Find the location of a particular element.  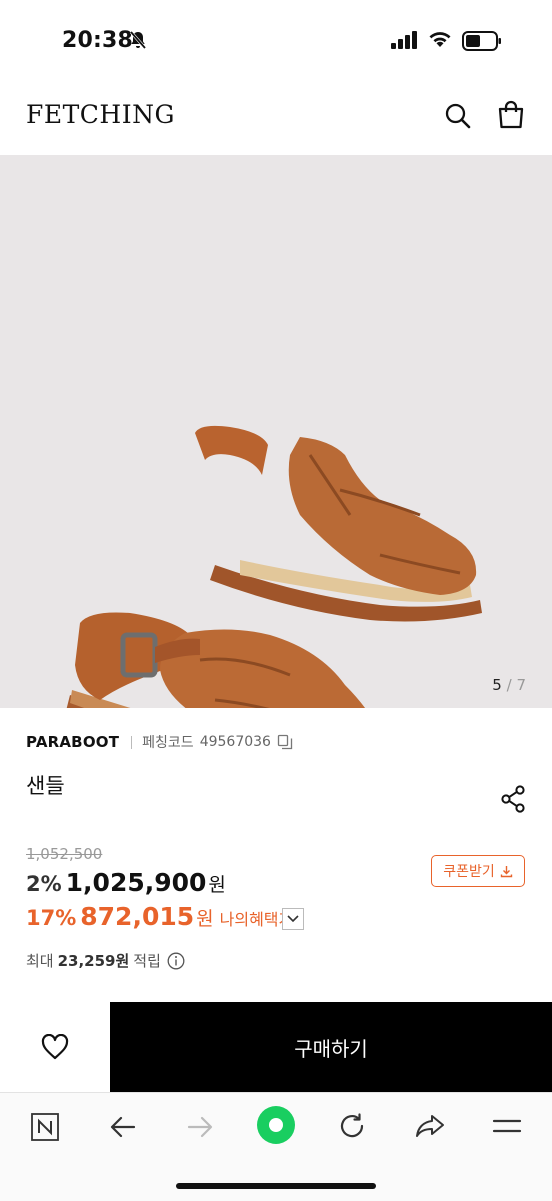

benefit-currency-unit: 원 is located at coordinates (205, 919).